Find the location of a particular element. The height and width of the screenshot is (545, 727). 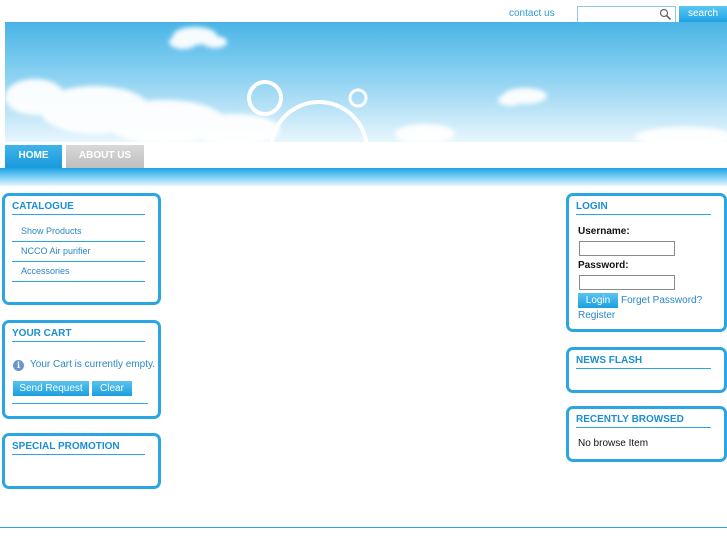

search-input is located at coordinates (619, 14).